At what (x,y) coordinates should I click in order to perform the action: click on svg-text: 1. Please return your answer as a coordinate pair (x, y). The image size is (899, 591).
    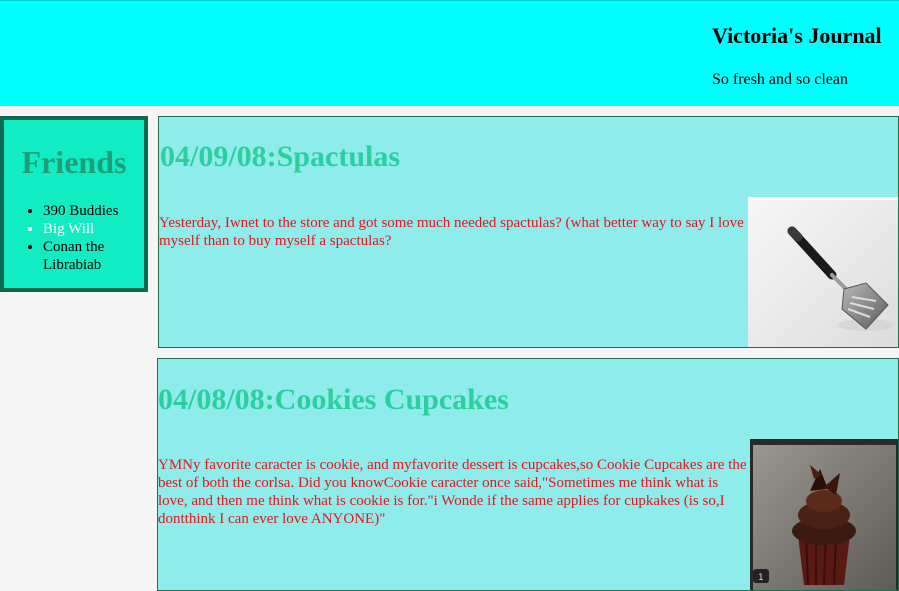
    Looking at the image, I should click on (761, 578).